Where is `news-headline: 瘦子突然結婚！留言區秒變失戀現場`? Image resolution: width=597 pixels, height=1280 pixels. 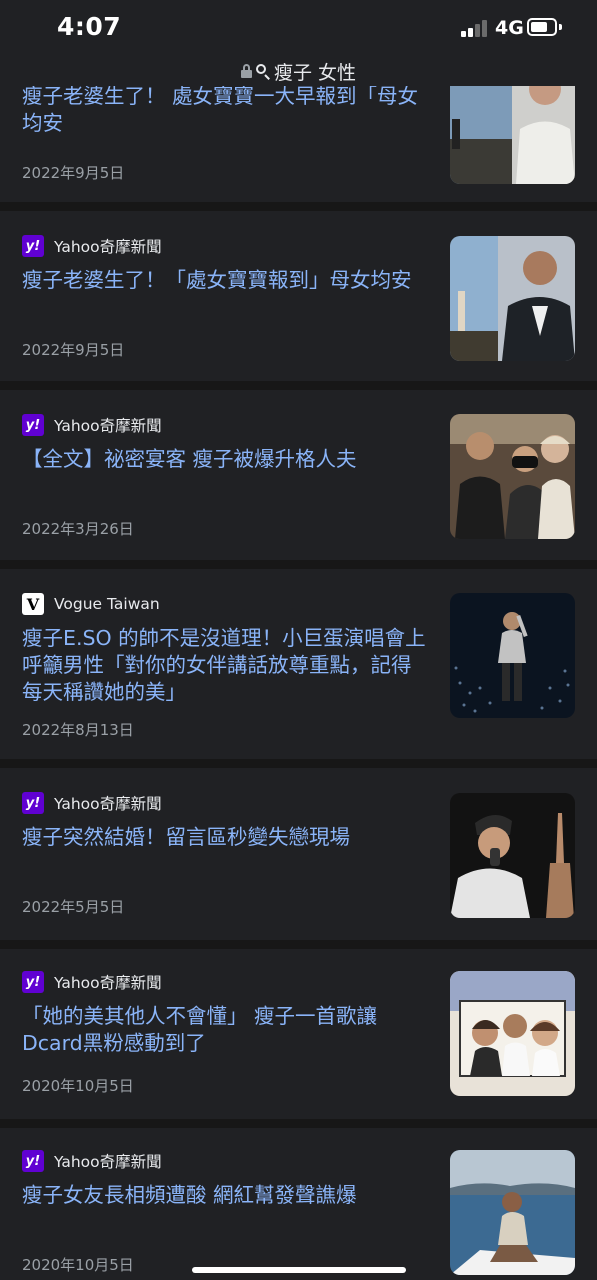 news-headline: 瘦子突然結婚！留言區秒變失戀現場 is located at coordinates (224, 837).